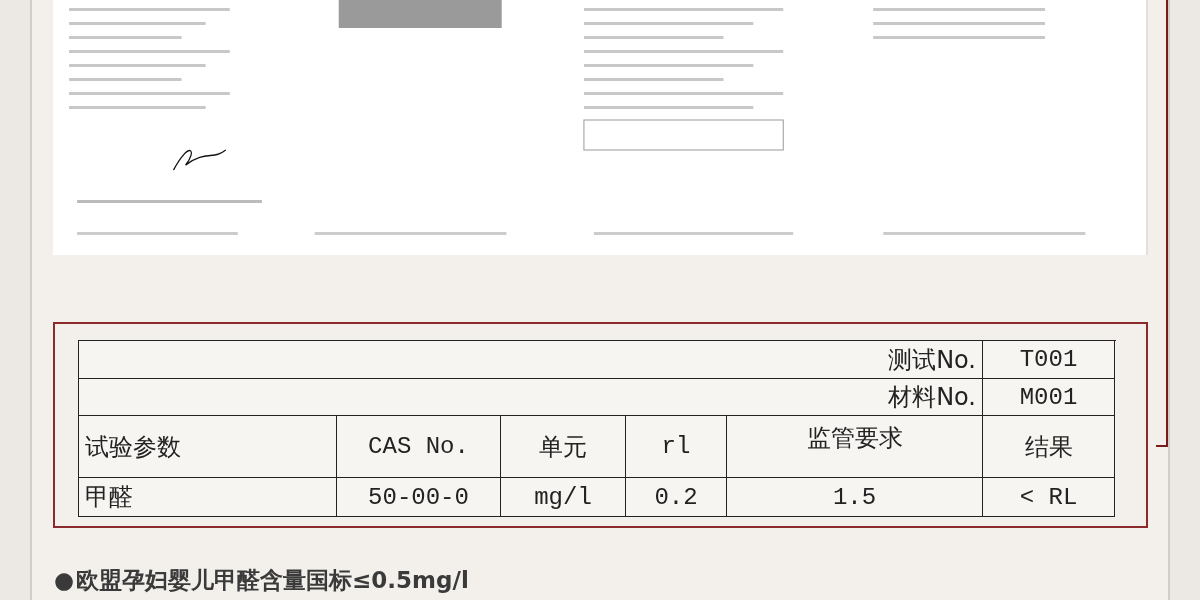 The image size is (1200, 600). What do you see at coordinates (563, 447) in the screenshot?
I see `column-header: 单元` at bounding box center [563, 447].